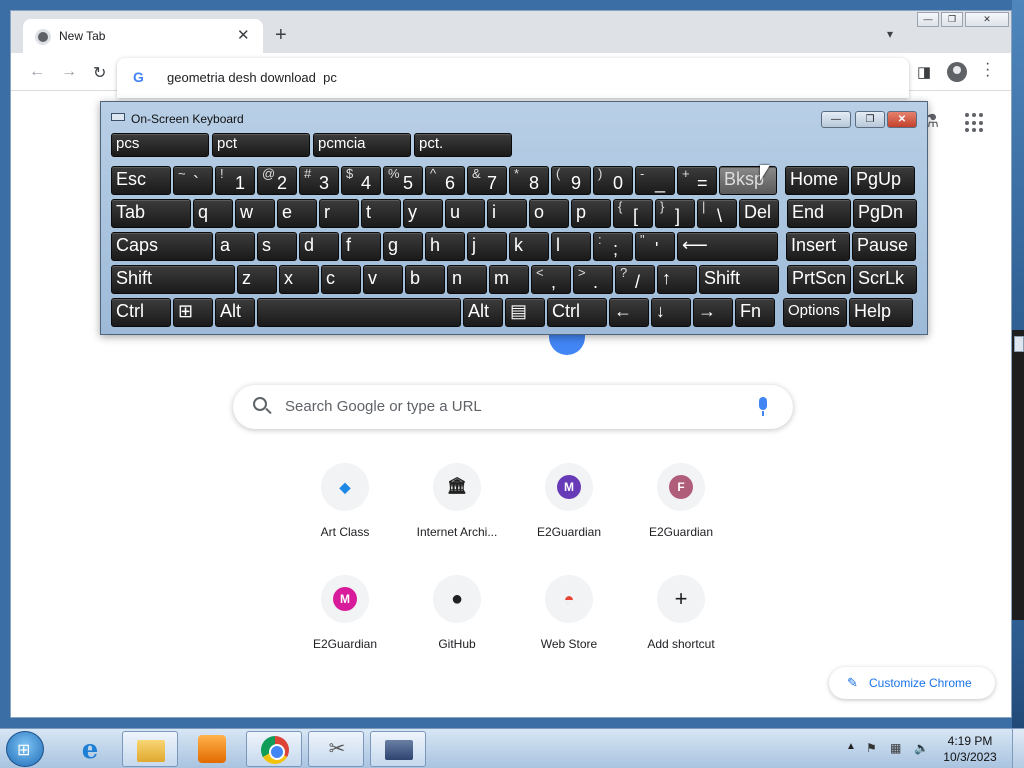  What do you see at coordinates (957, 72) in the screenshot?
I see `profile-avatar-icon` at bounding box center [957, 72].